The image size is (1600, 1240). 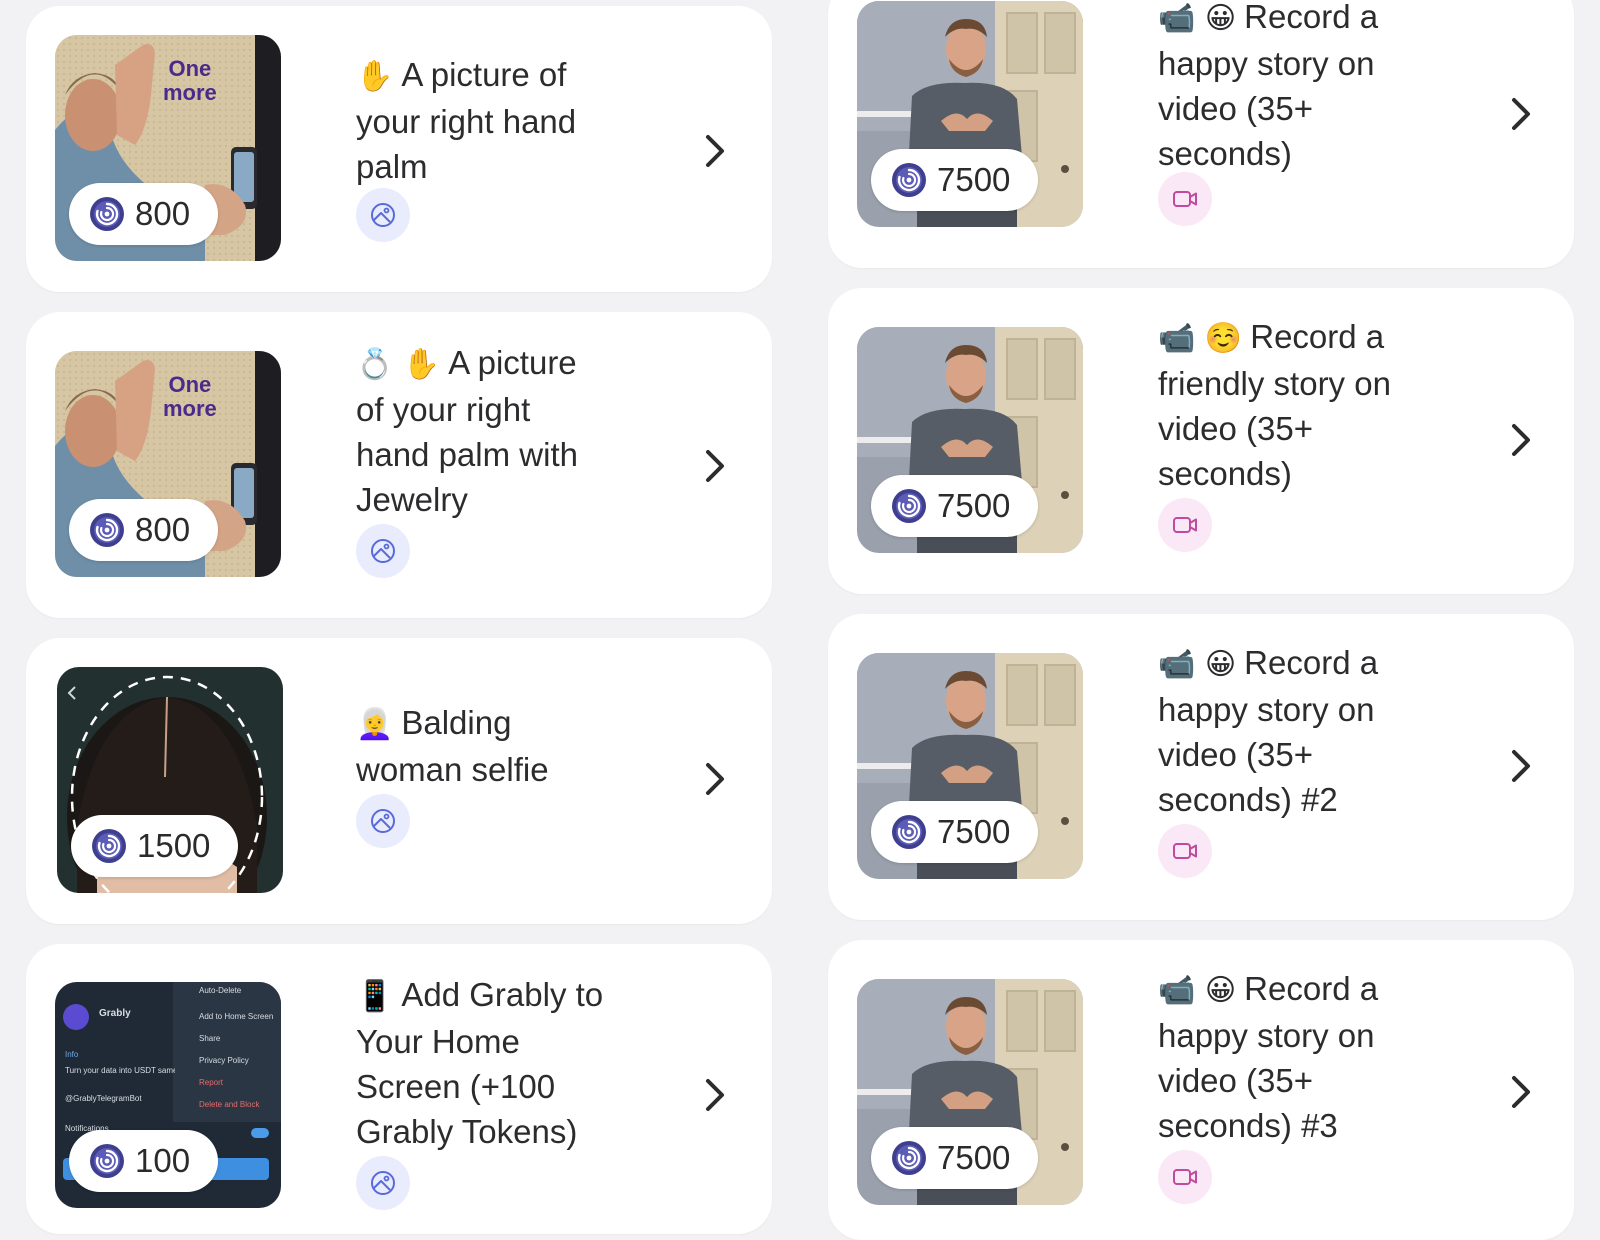 I want to click on mock-info-text: Turn your data into USDT same, so click(x=120, y=1070).